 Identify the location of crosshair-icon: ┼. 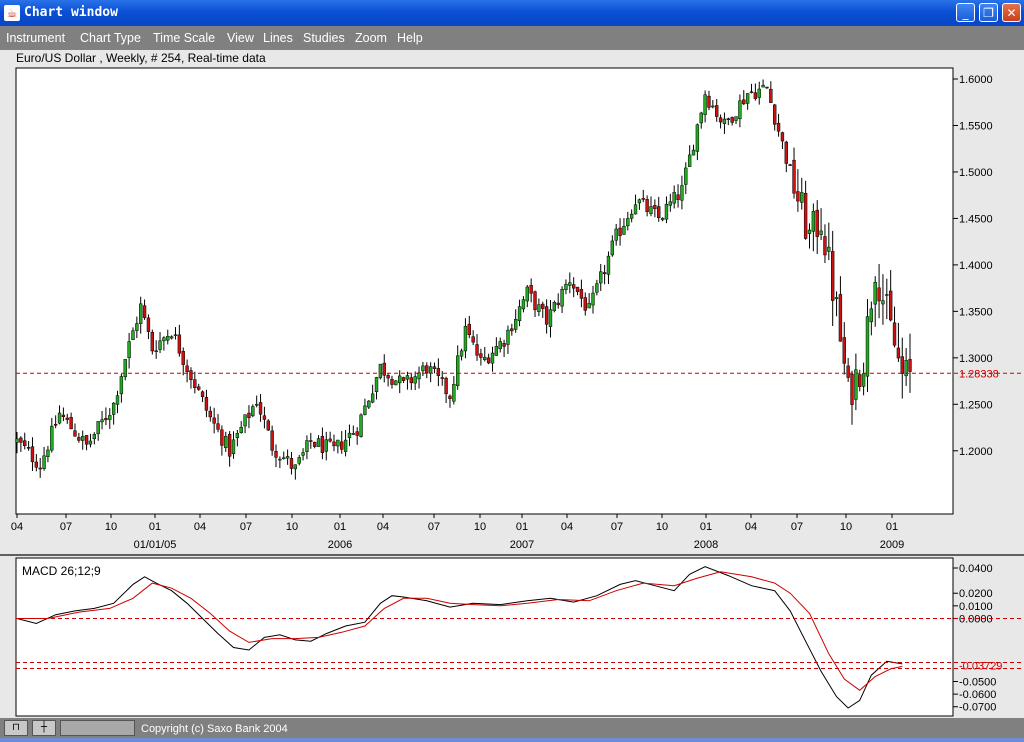
(44, 728).